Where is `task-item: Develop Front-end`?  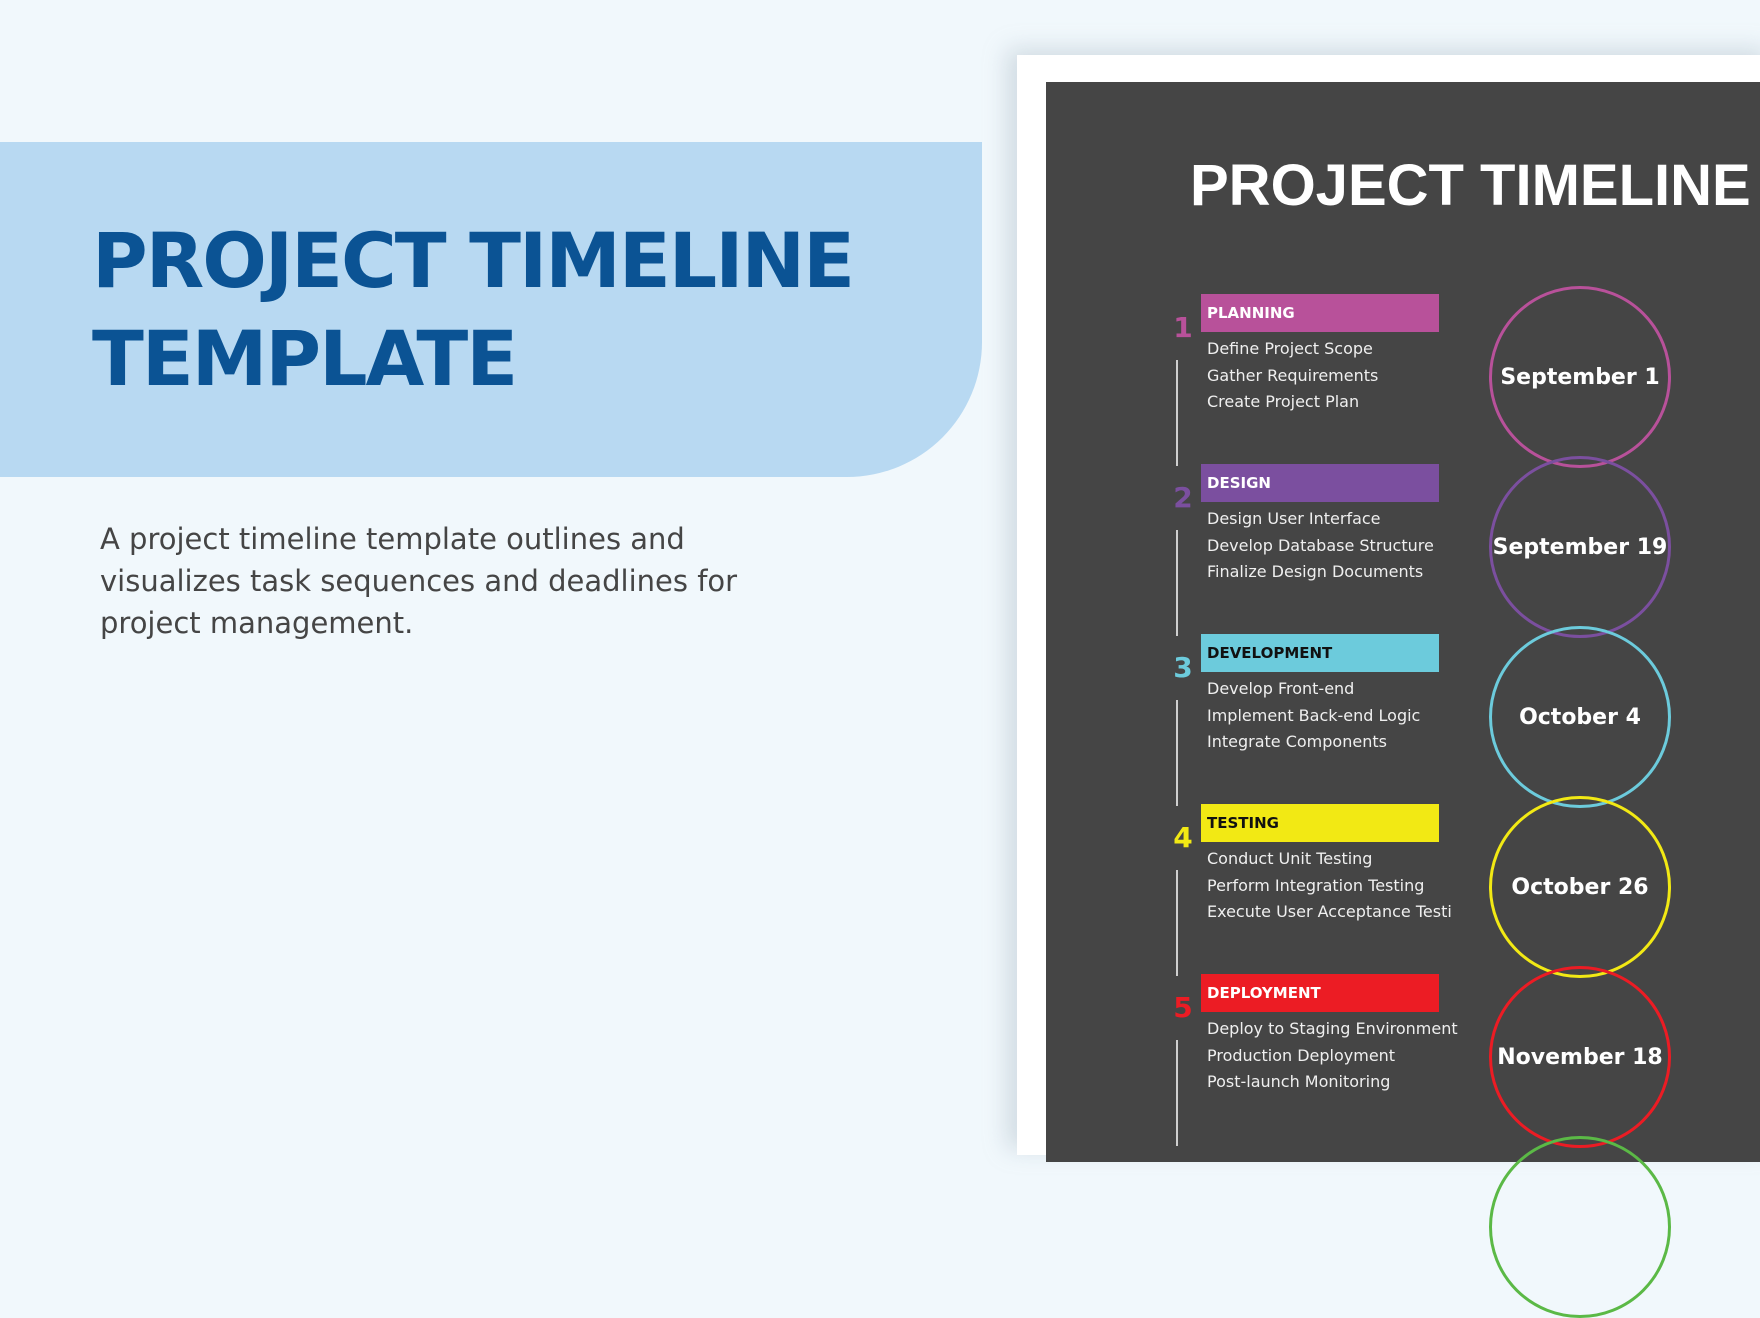 task-item: Develop Front-end is located at coordinates (1281, 688).